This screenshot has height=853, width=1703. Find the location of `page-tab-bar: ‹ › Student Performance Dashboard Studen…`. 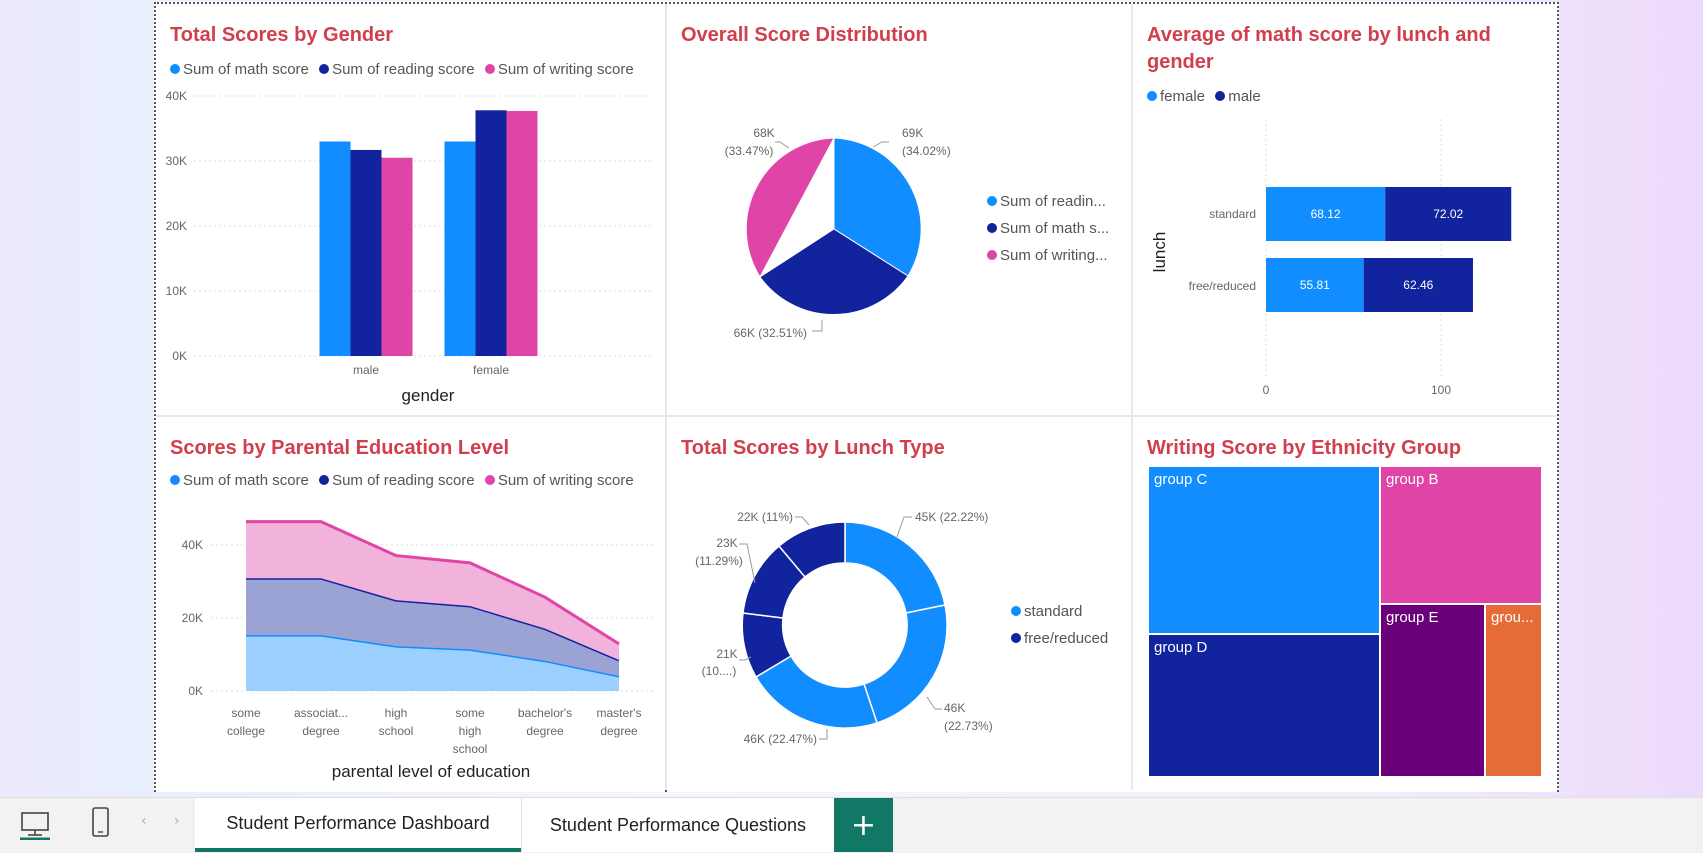

page-tab-bar: ‹ › Student Performance Dashboard Studen… is located at coordinates (851, 825).